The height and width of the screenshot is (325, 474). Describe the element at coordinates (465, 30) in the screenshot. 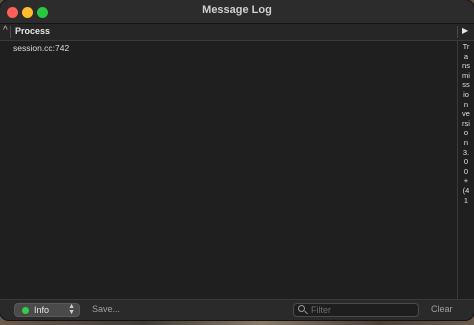

I see `column-header-message: ▶` at that location.